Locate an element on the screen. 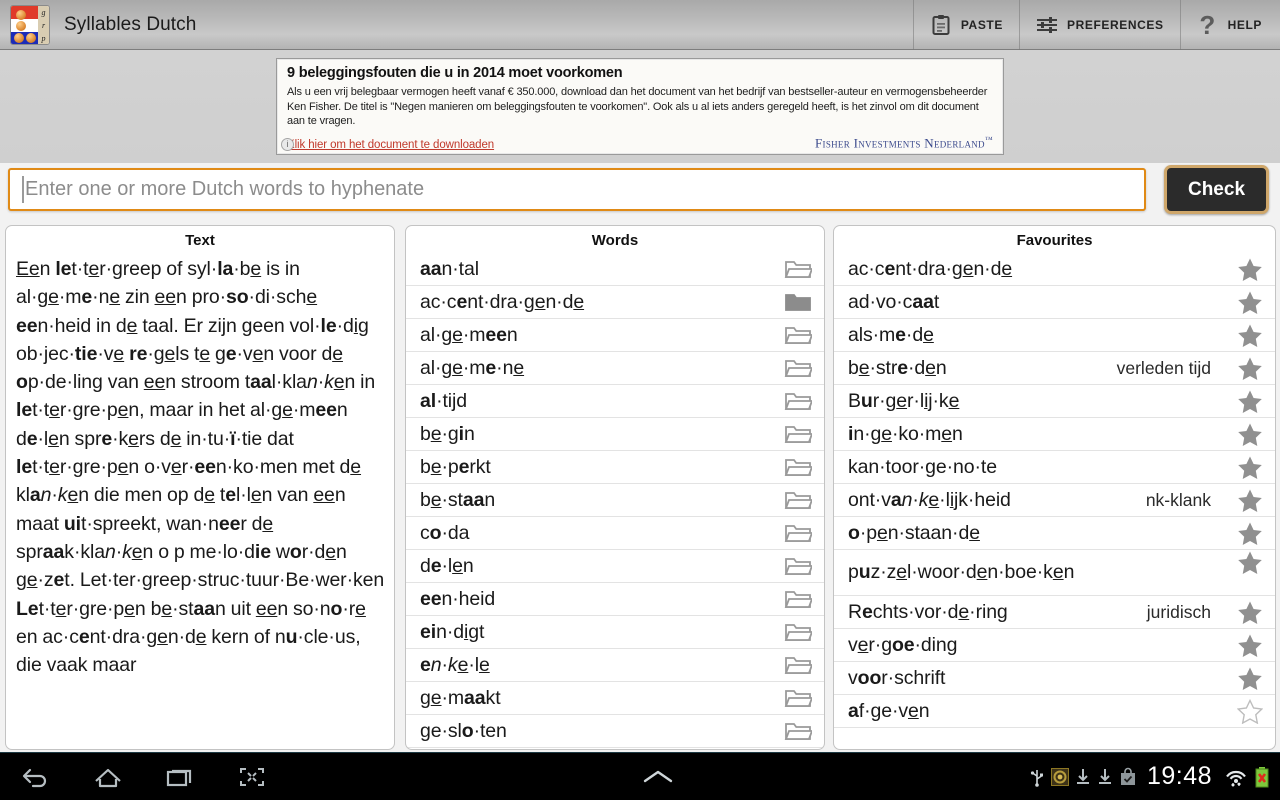 Image resolution: width=1280 pixels, height=800 pixels. word-label: ge·maakt is located at coordinates (460, 697).